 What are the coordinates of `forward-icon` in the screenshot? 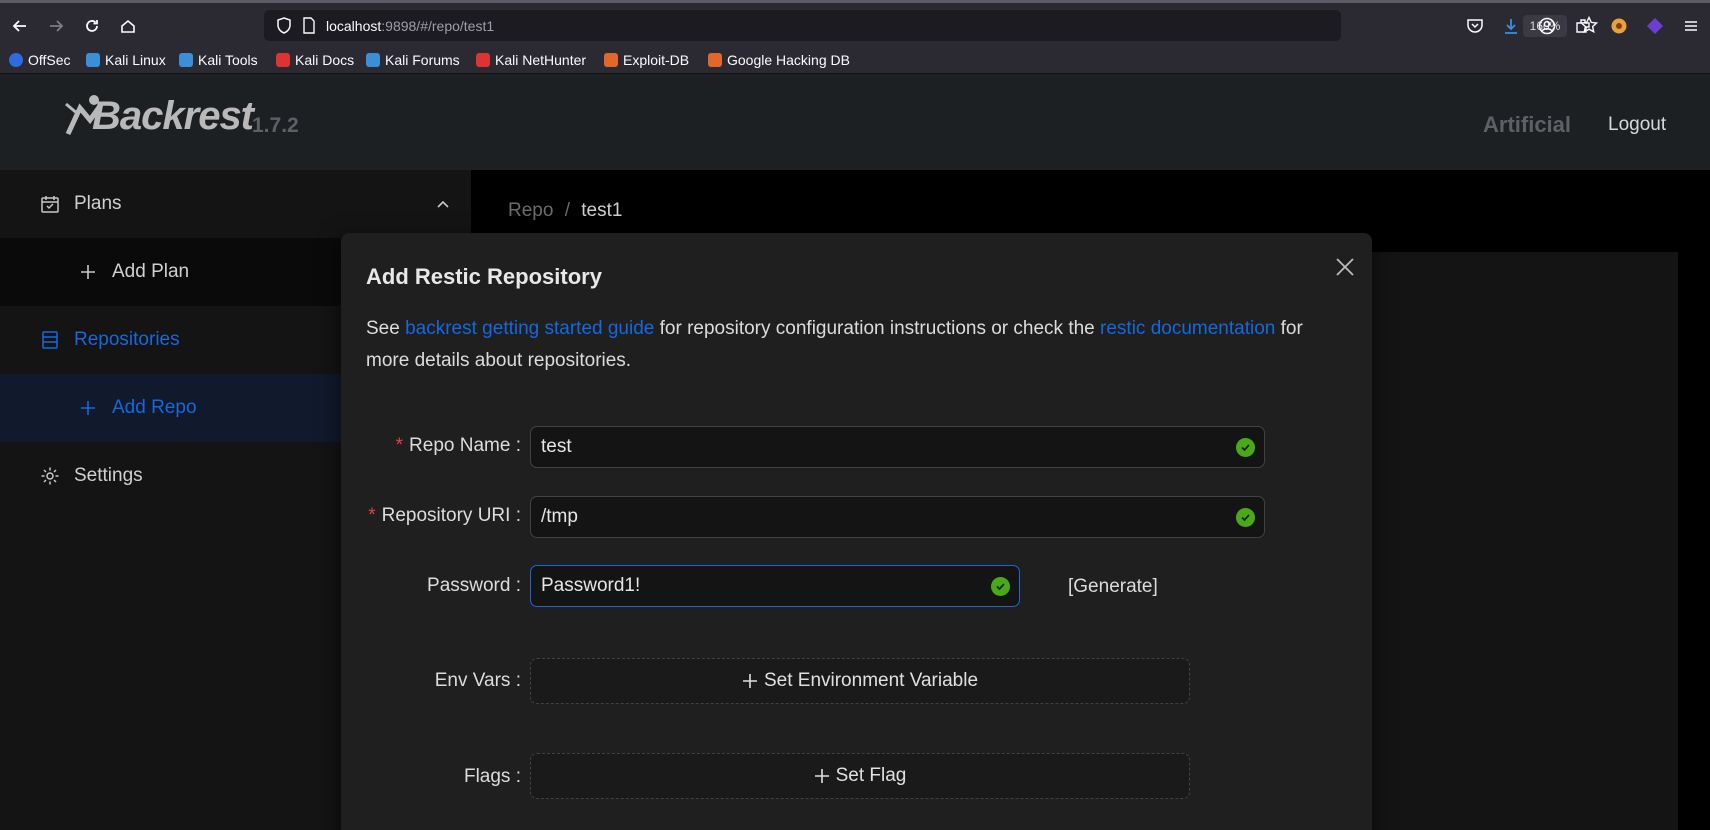 It's located at (56, 26).